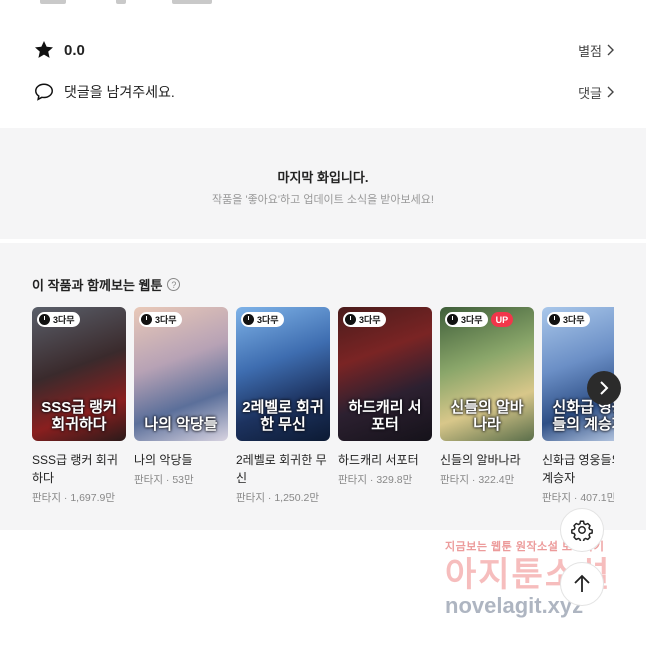 This screenshot has width=646, height=648. What do you see at coordinates (164, 480) in the screenshot?
I see `webtoon-meta: 판타지 · 53만` at bounding box center [164, 480].